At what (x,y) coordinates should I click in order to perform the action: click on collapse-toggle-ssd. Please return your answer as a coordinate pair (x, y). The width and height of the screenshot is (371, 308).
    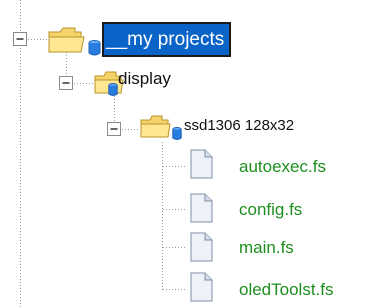
    Looking at the image, I should click on (114, 129).